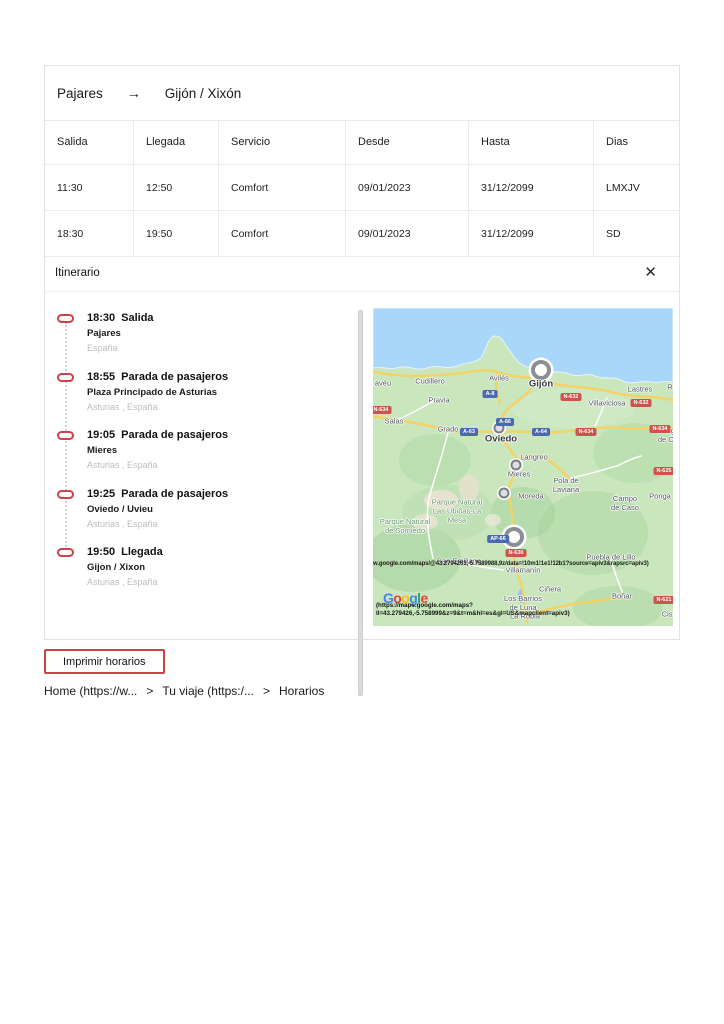 The width and height of the screenshot is (724, 1024). What do you see at coordinates (101, 552) in the screenshot?
I see `stop-time: 19:50` at bounding box center [101, 552].